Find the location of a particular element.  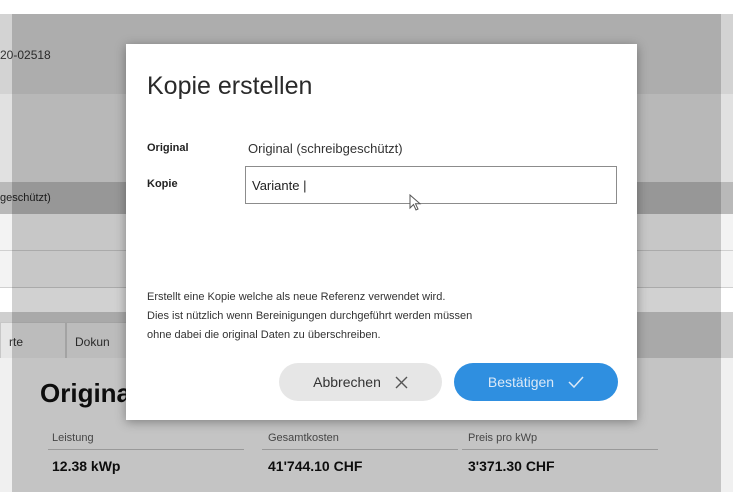

close-icon is located at coordinates (401, 382).